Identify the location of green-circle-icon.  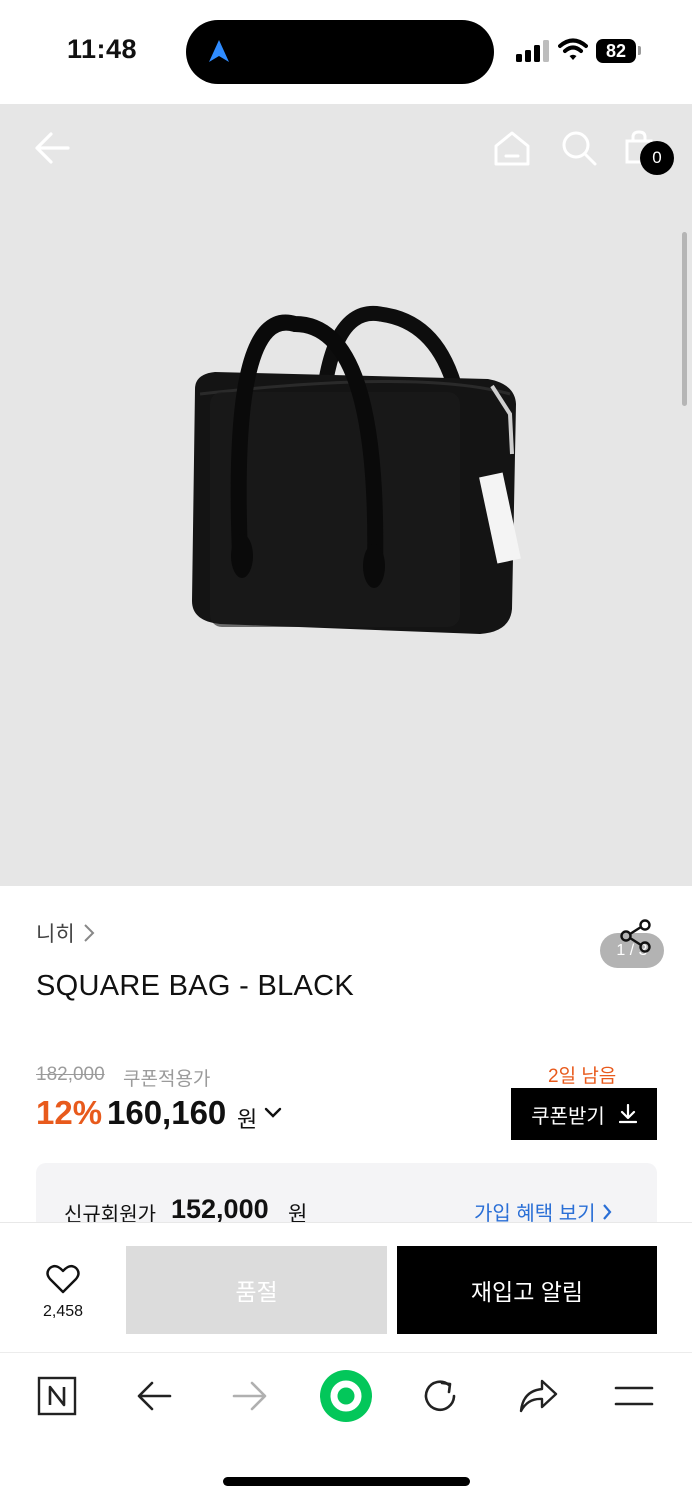
(346, 1396).